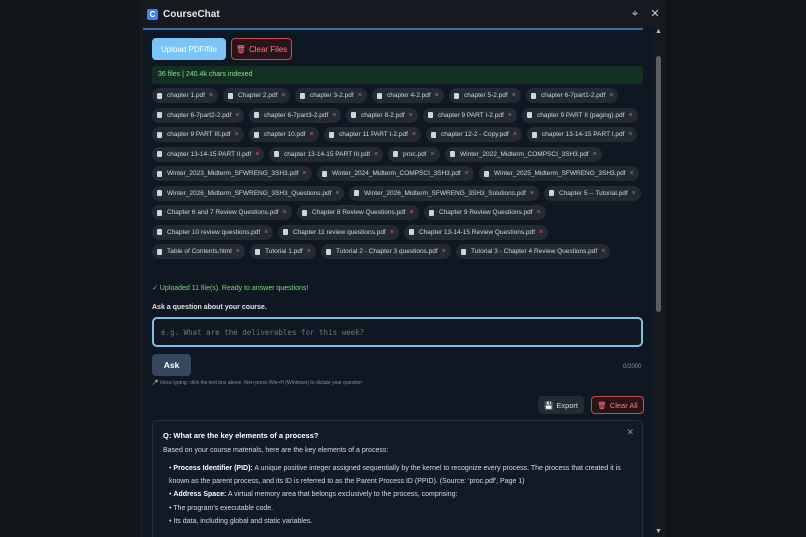 The width and height of the screenshot is (806, 537). Describe the element at coordinates (582, 134) in the screenshot. I see `file-chip: chapter 13-14-15 PART I.pdf ×` at that location.